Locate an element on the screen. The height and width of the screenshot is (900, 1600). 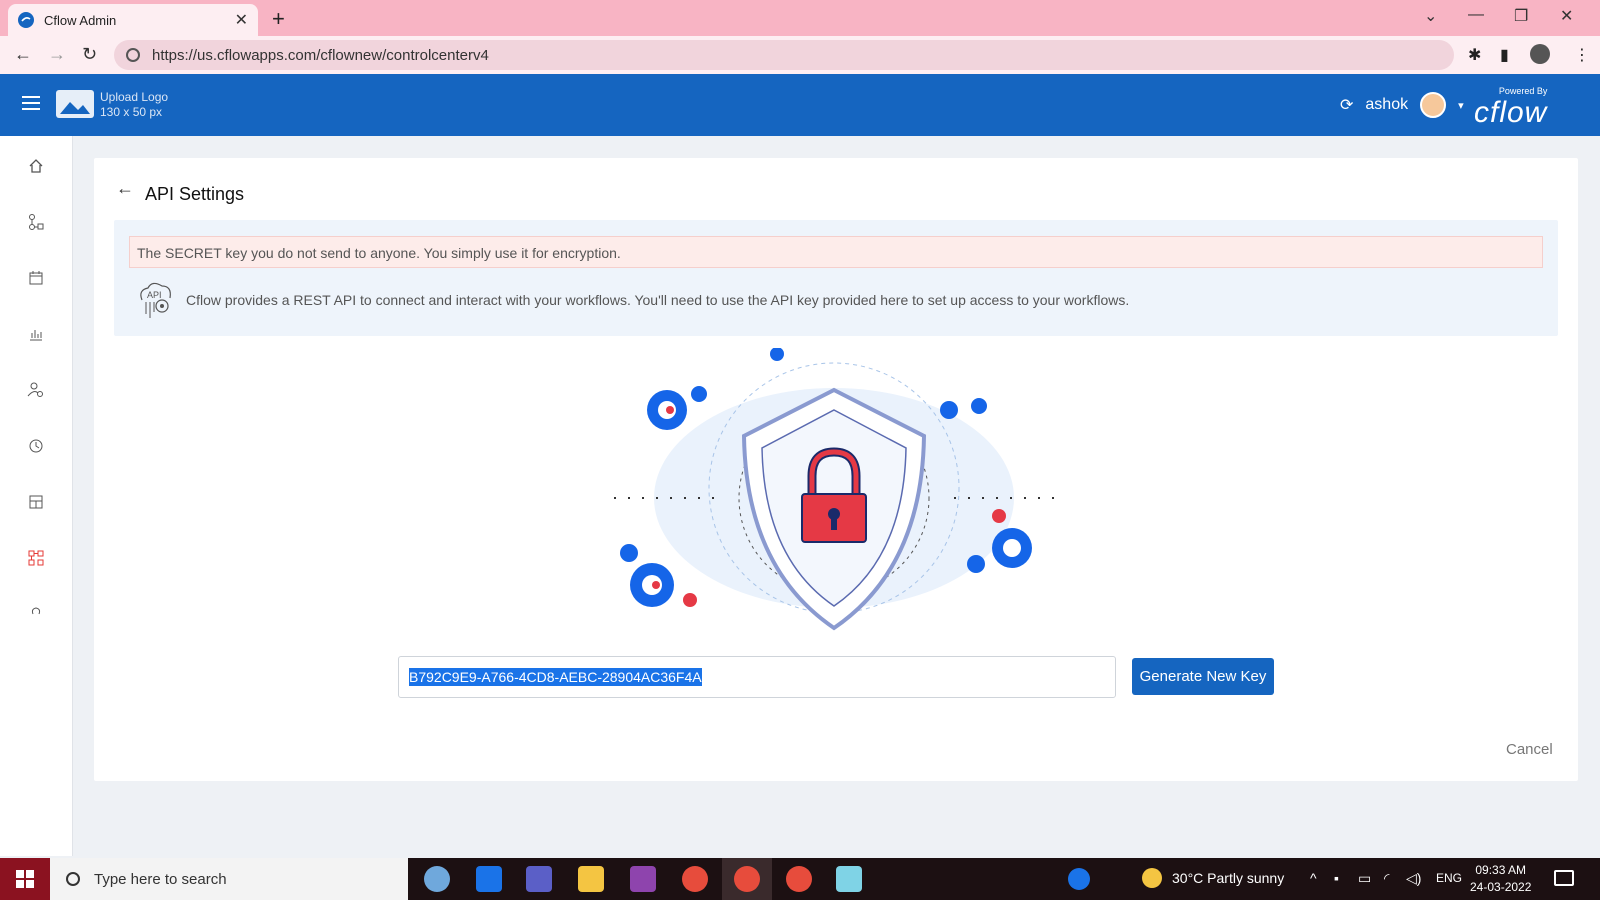
file-explorer-icon is located at coordinates (591, 879).